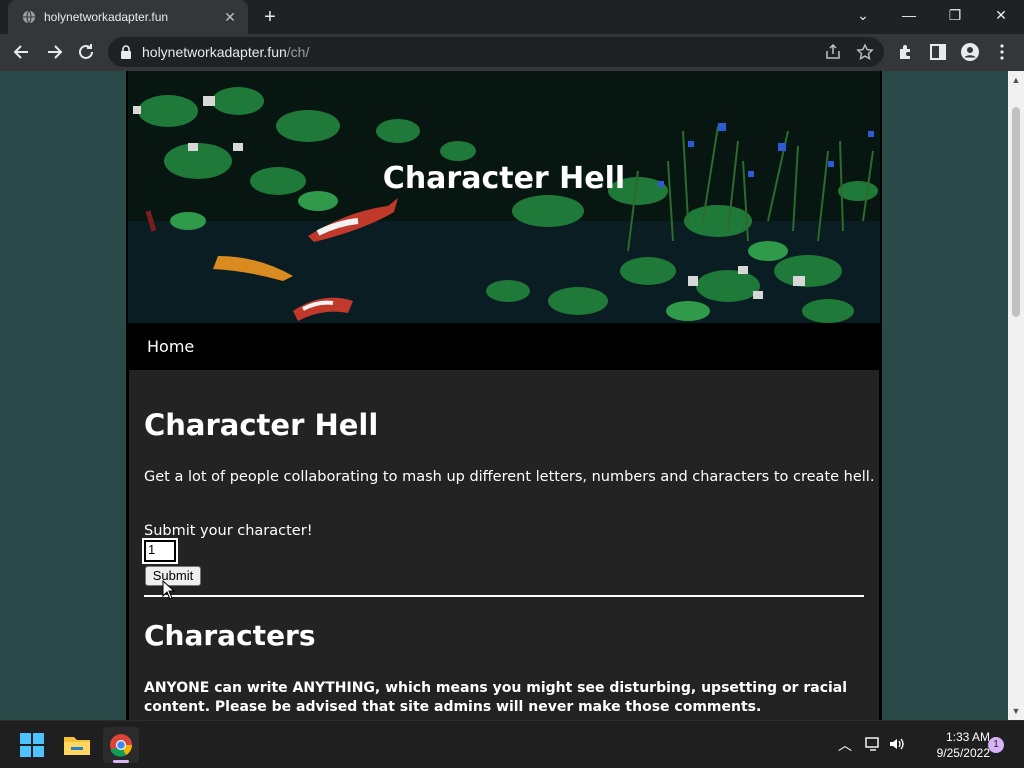  Describe the element at coordinates (230, 635) in the screenshot. I see `characters-heading: Characters` at that location.